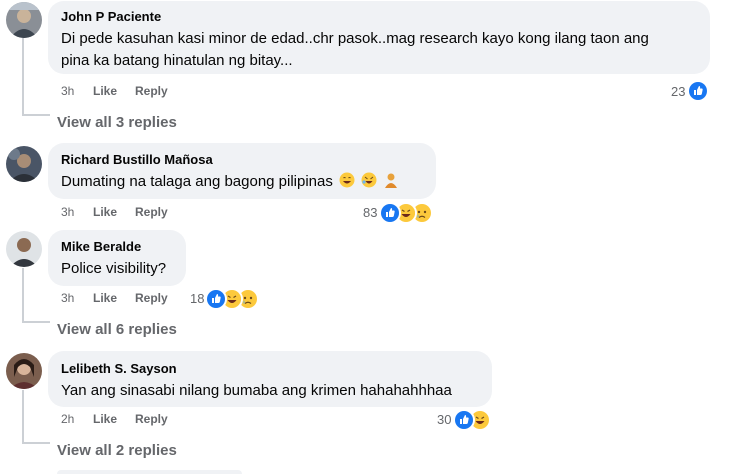  I want to click on reply-preview-edge, so click(149, 472).